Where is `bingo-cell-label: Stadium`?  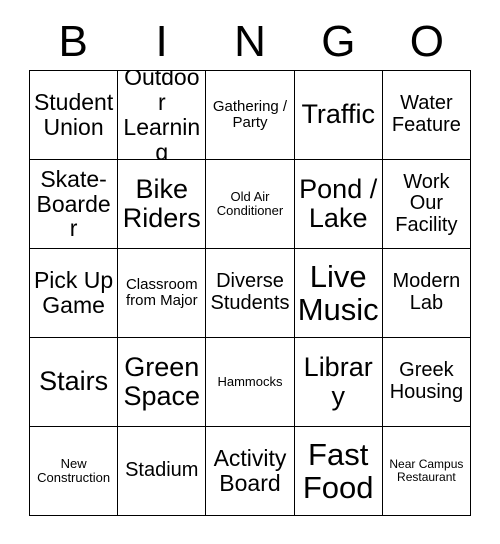 bingo-cell-label: Stadium is located at coordinates (162, 470).